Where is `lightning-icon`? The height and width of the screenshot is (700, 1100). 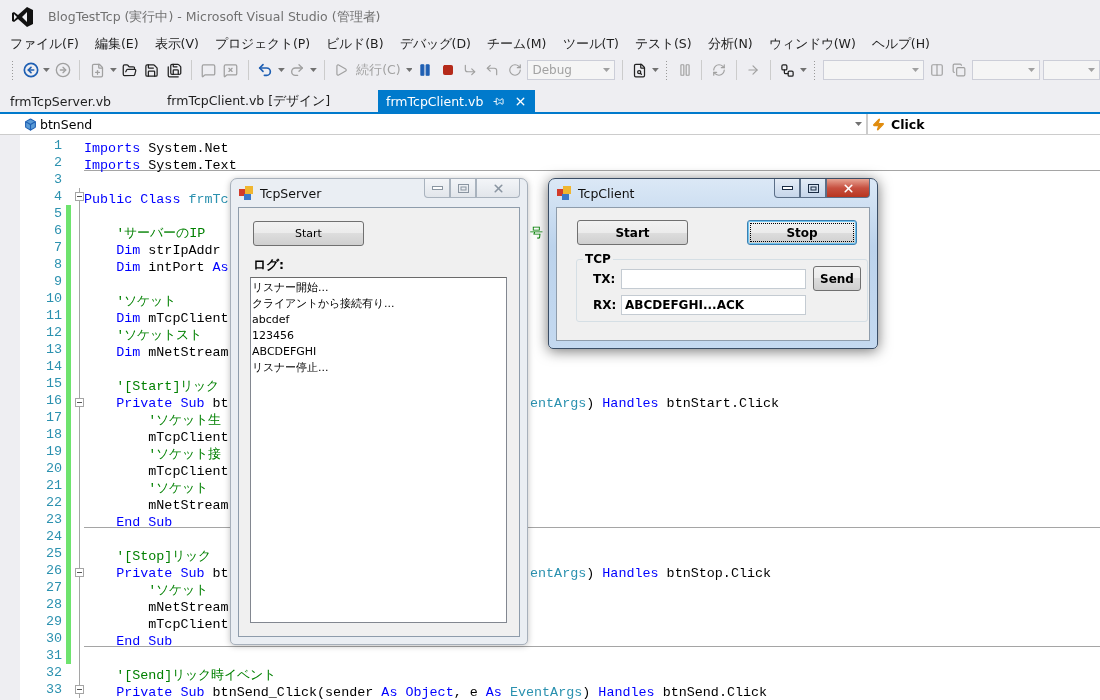
lightning-icon is located at coordinates (878, 124).